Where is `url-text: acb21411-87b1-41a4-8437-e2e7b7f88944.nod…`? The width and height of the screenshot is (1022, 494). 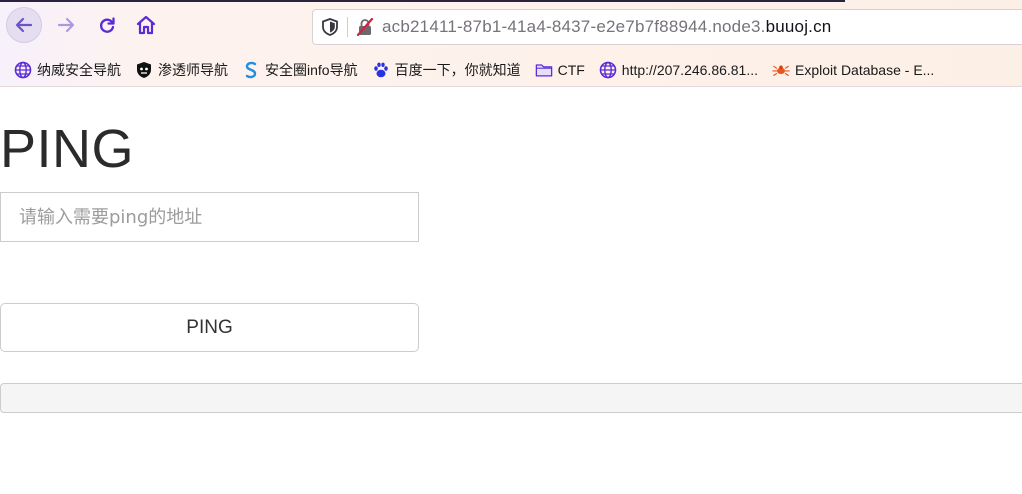
url-text: acb21411-87b1-41a4-8437-e2e7b7f88944.nod… is located at coordinates (606, 27).